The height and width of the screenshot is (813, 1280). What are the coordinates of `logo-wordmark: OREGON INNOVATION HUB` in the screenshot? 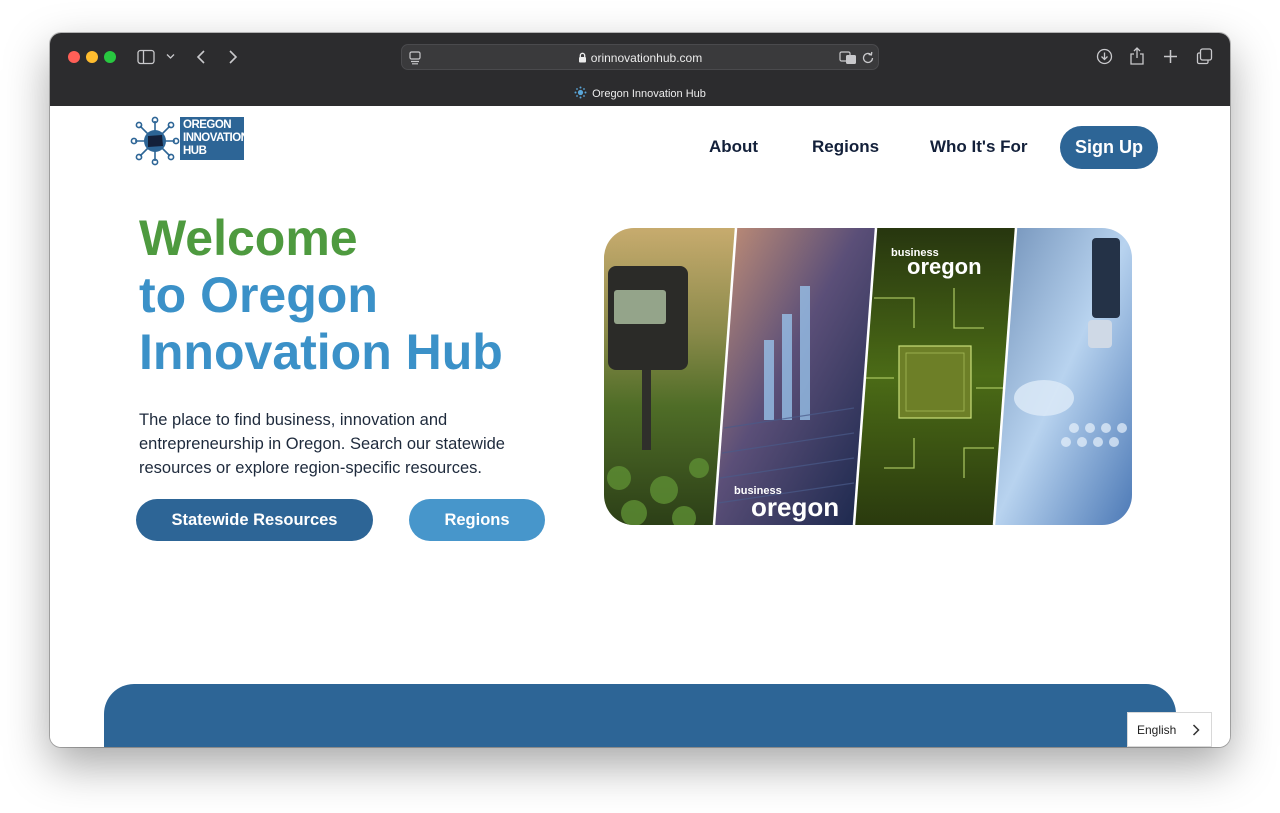 It's located at (214, 138).